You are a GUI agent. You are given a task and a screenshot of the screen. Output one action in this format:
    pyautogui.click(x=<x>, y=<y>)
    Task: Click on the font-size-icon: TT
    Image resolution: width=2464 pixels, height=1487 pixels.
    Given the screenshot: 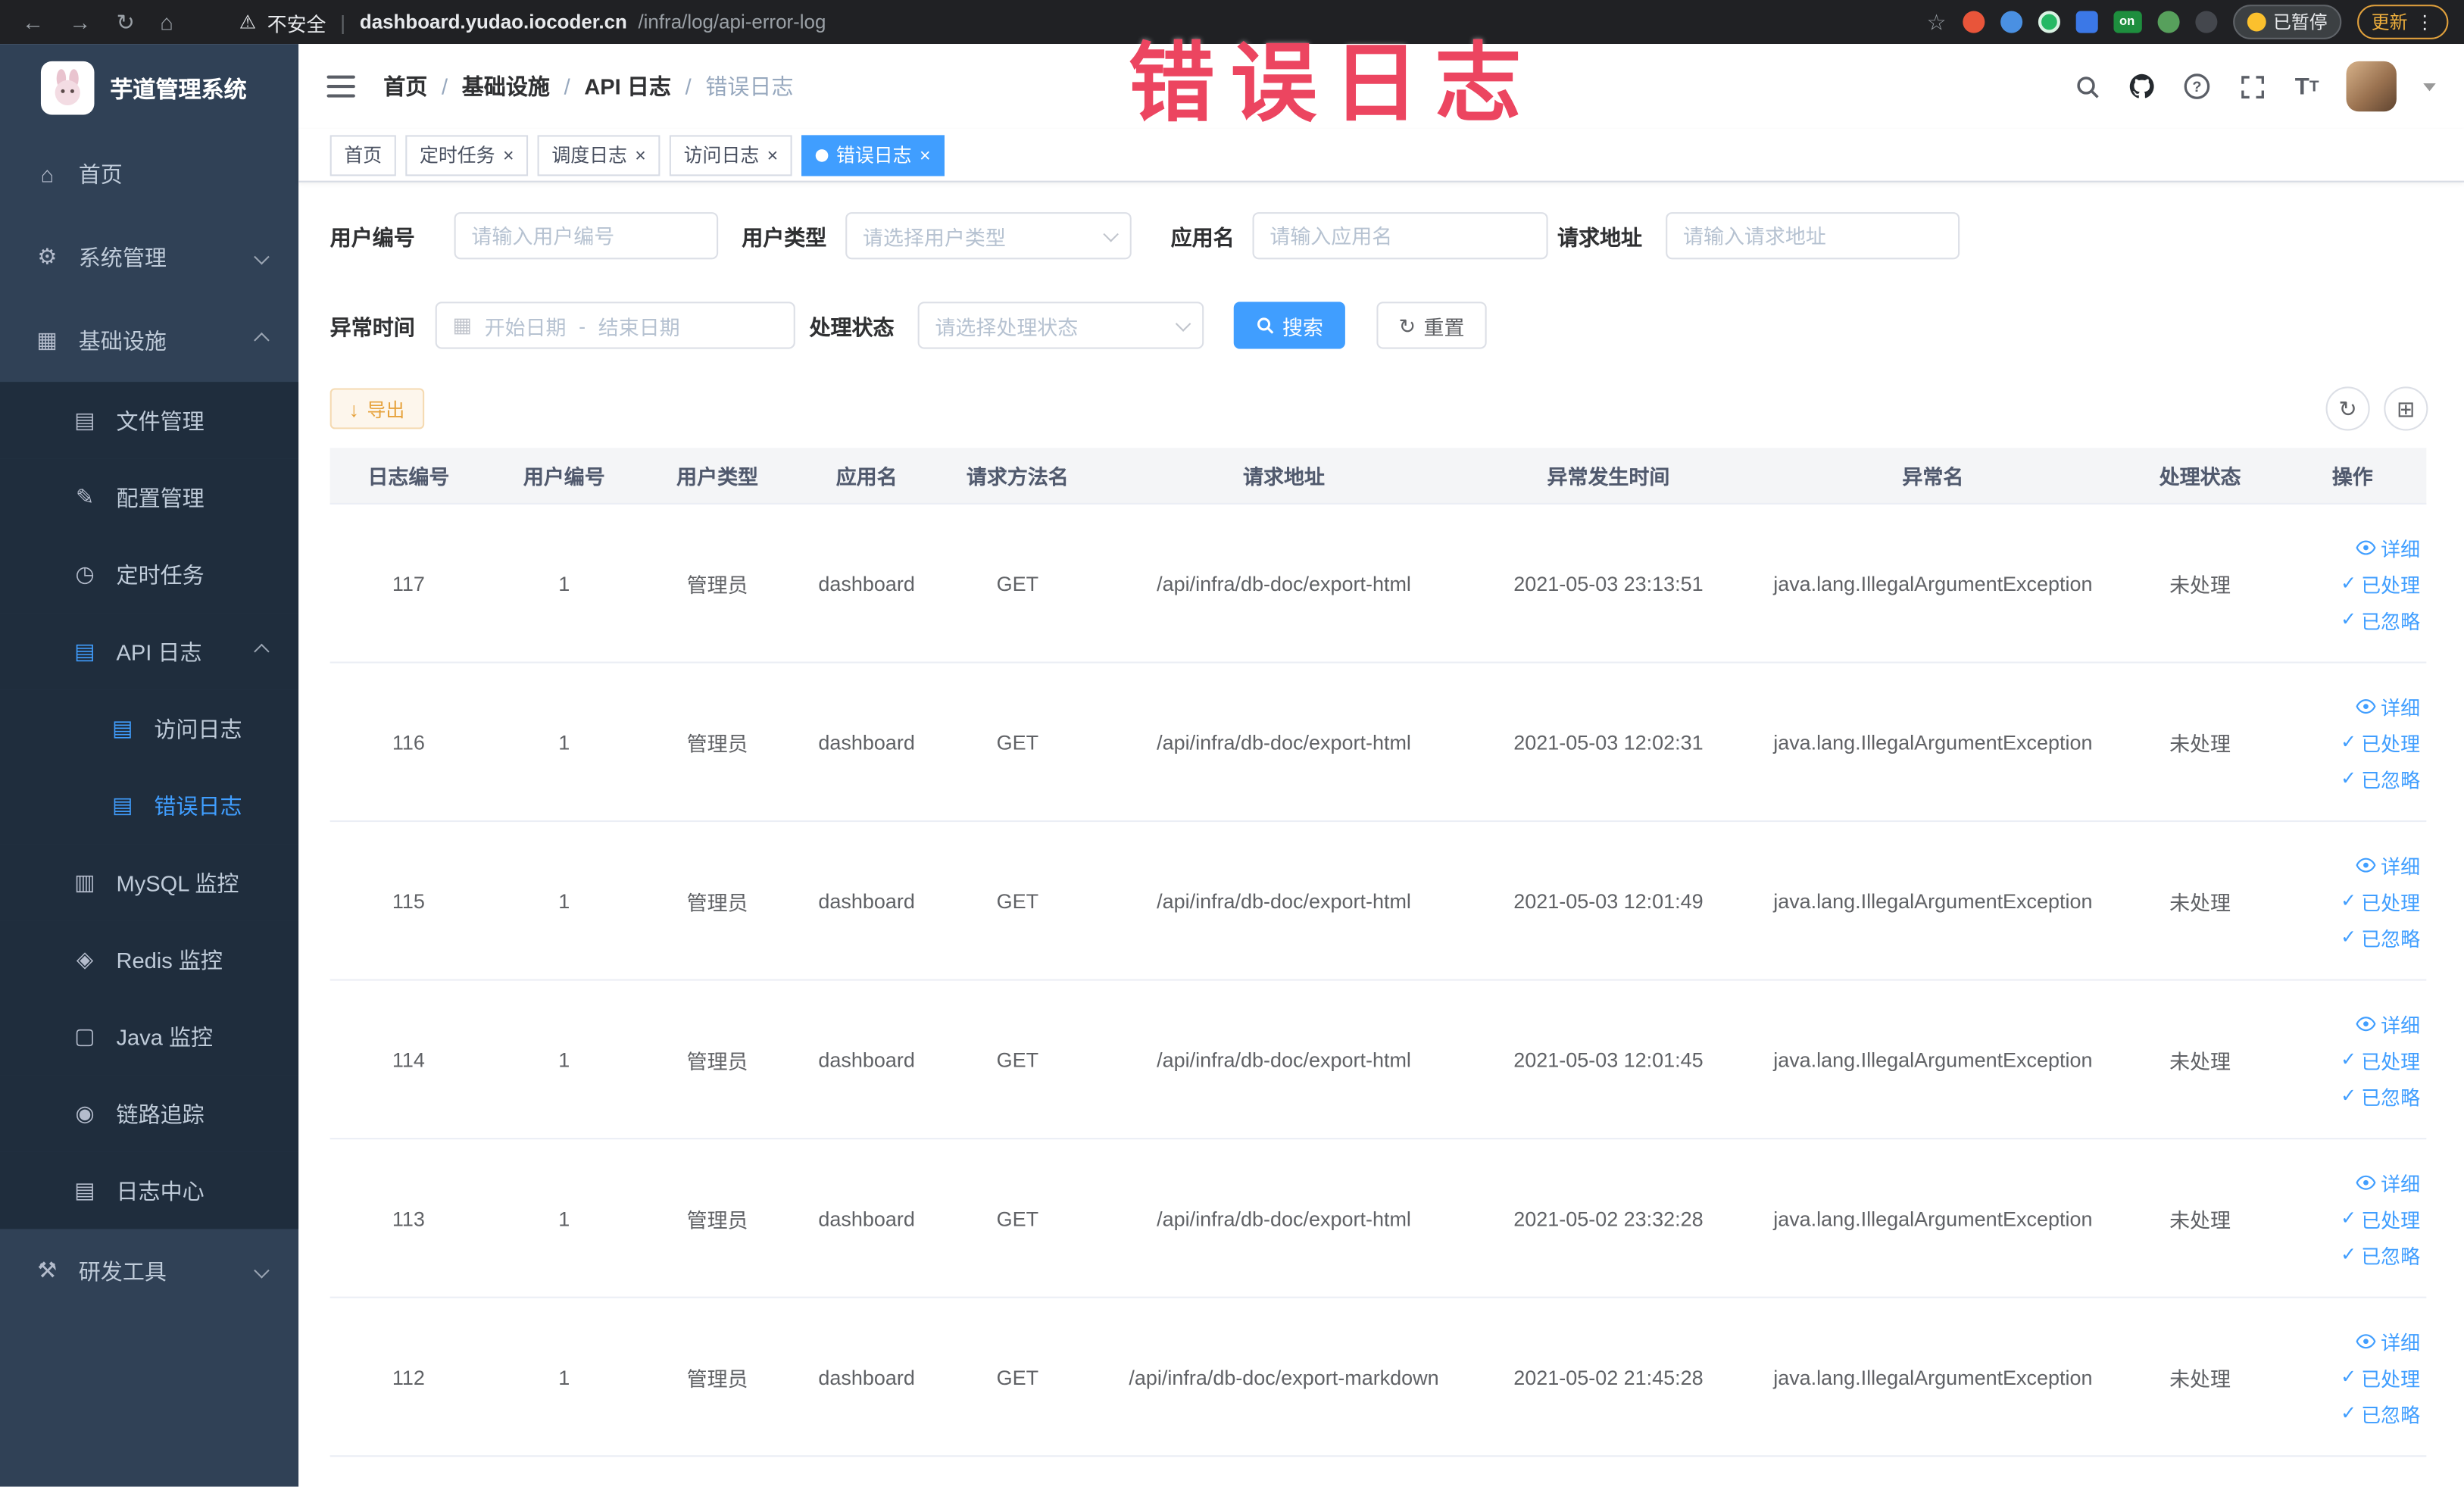 What is the action you would take?
    pyautogui.click(x=2306, y=86)
    